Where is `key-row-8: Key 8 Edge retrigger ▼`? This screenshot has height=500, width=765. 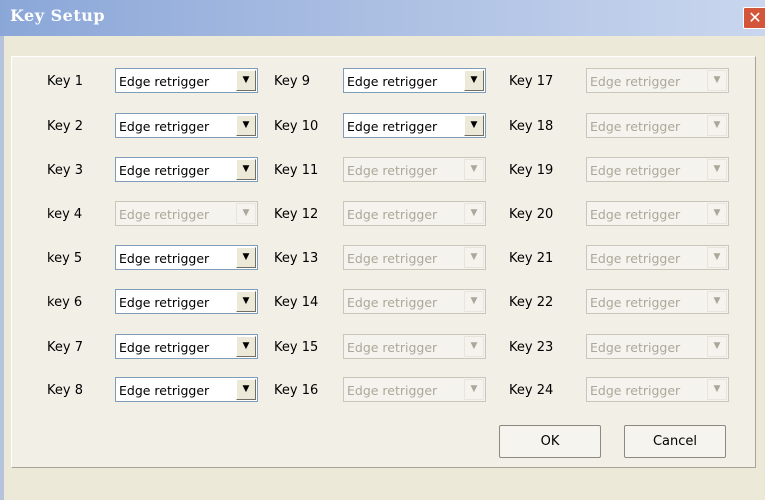
key-row-8: Key 8 Edge retrigger ▼ is located at coordinates (177, 389).